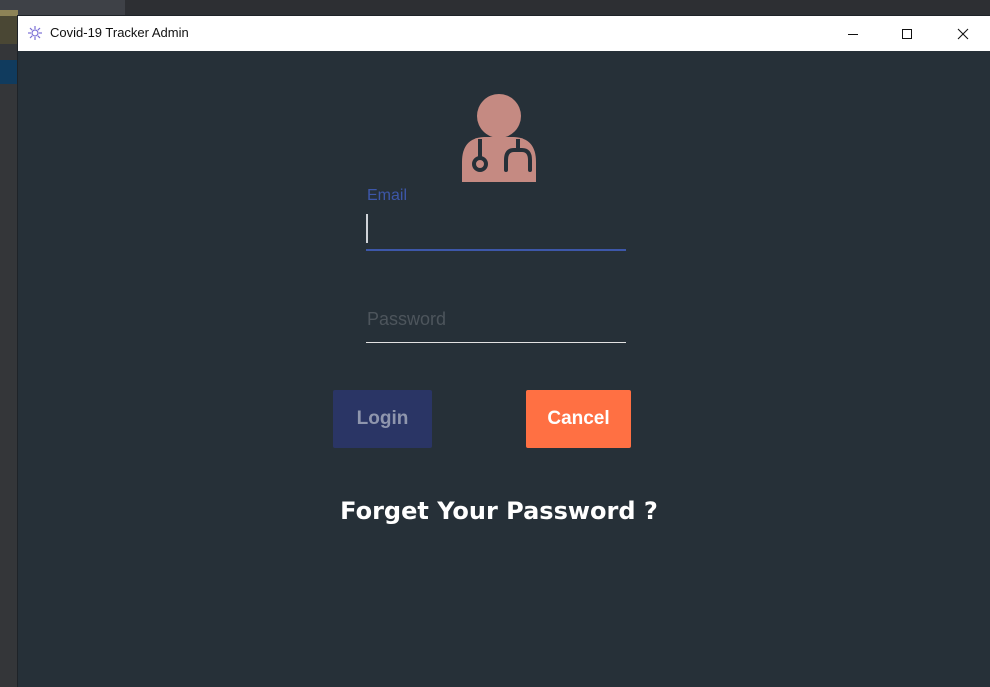 The height and width of the screenshot is (687, 990). What do you see at coordinates (9, 72) in the screenshot?
I see `background-selection` at bounding box center [9, 72].